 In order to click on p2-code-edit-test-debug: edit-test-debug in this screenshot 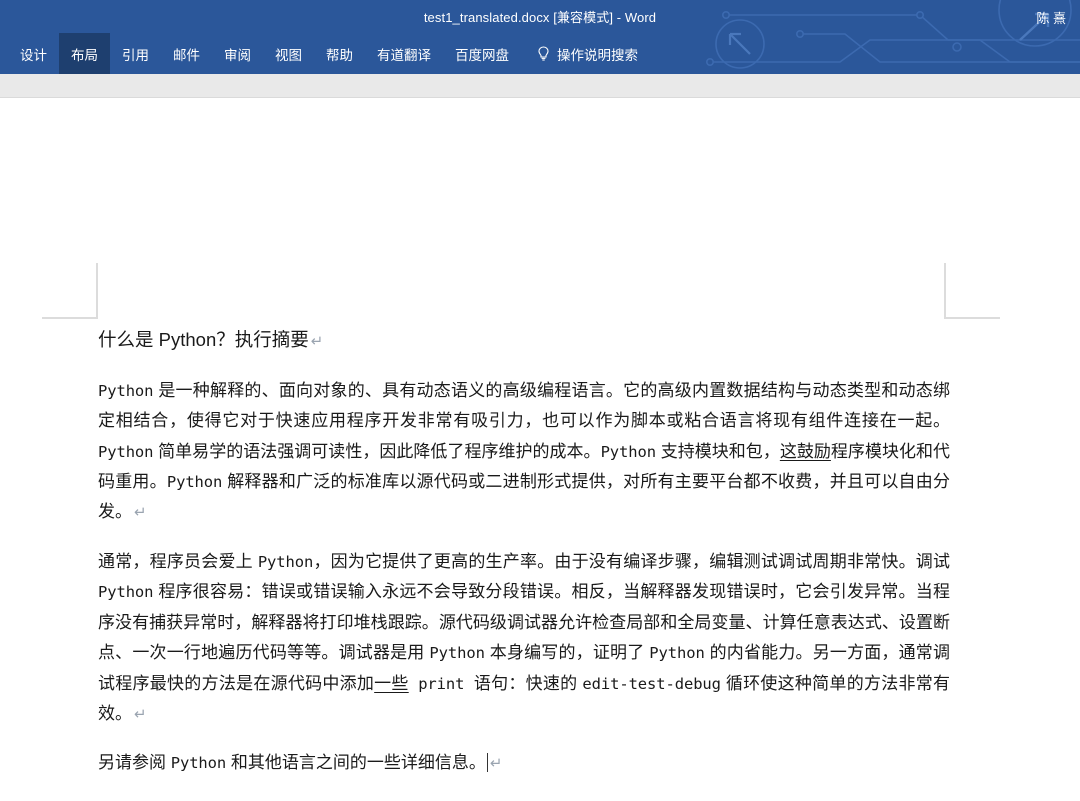, I will do `click(651, 683)`.